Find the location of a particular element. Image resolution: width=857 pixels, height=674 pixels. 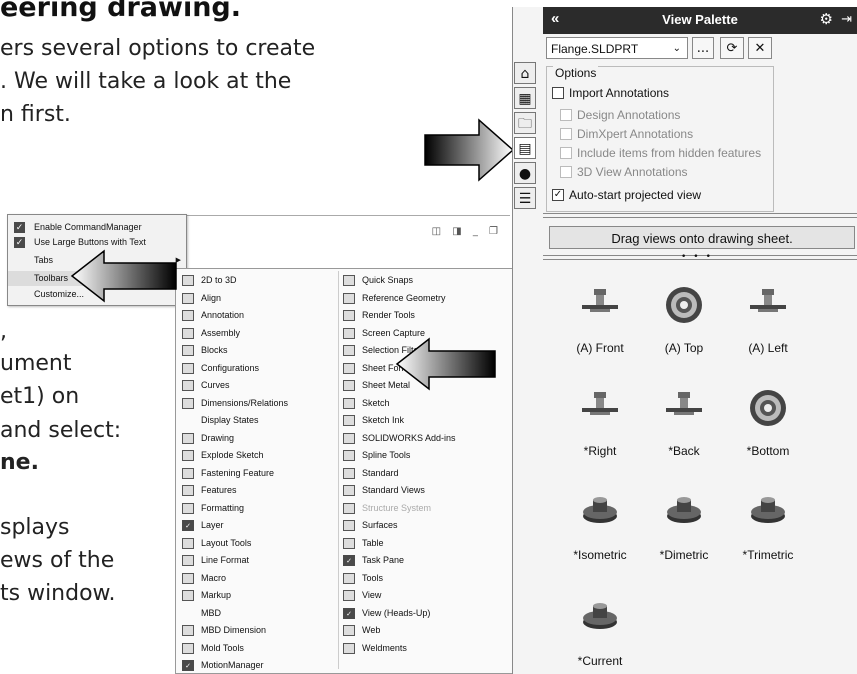

toolbar-menu-item-label: Drawing is located at coordinates (218, 437).